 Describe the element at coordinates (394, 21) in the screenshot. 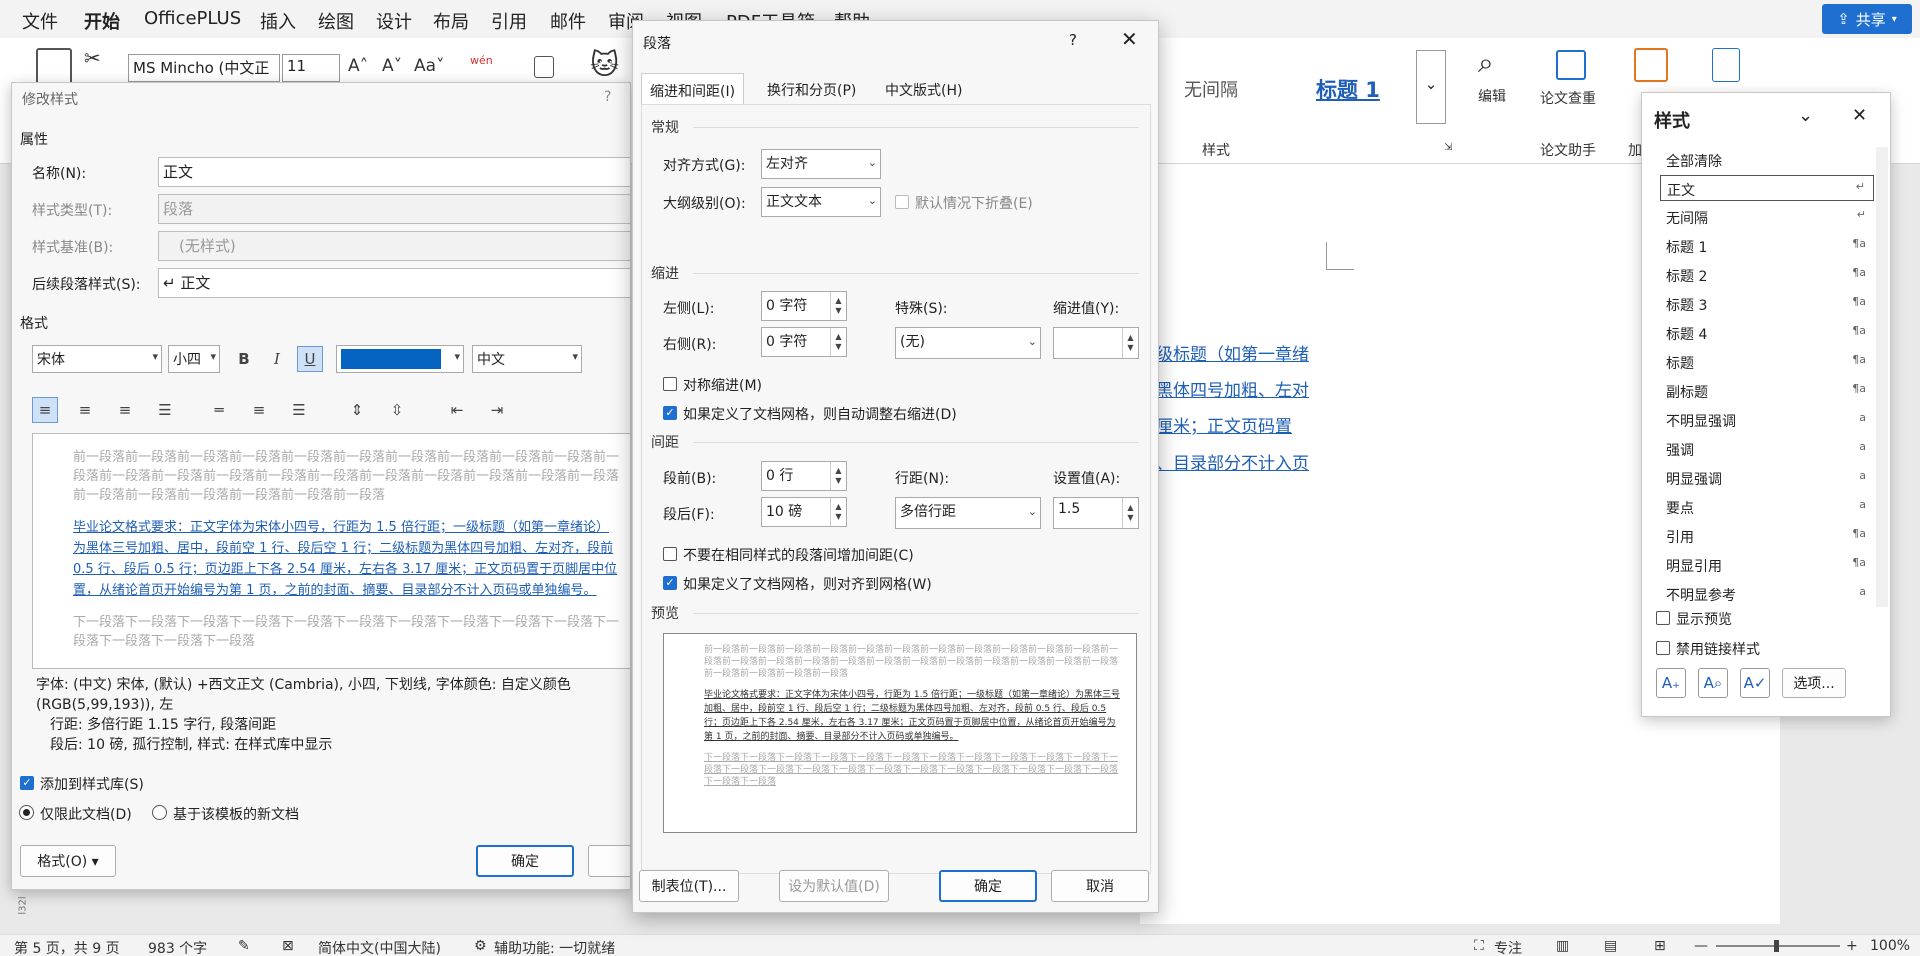

I see `menu-design: 设计` at that location.